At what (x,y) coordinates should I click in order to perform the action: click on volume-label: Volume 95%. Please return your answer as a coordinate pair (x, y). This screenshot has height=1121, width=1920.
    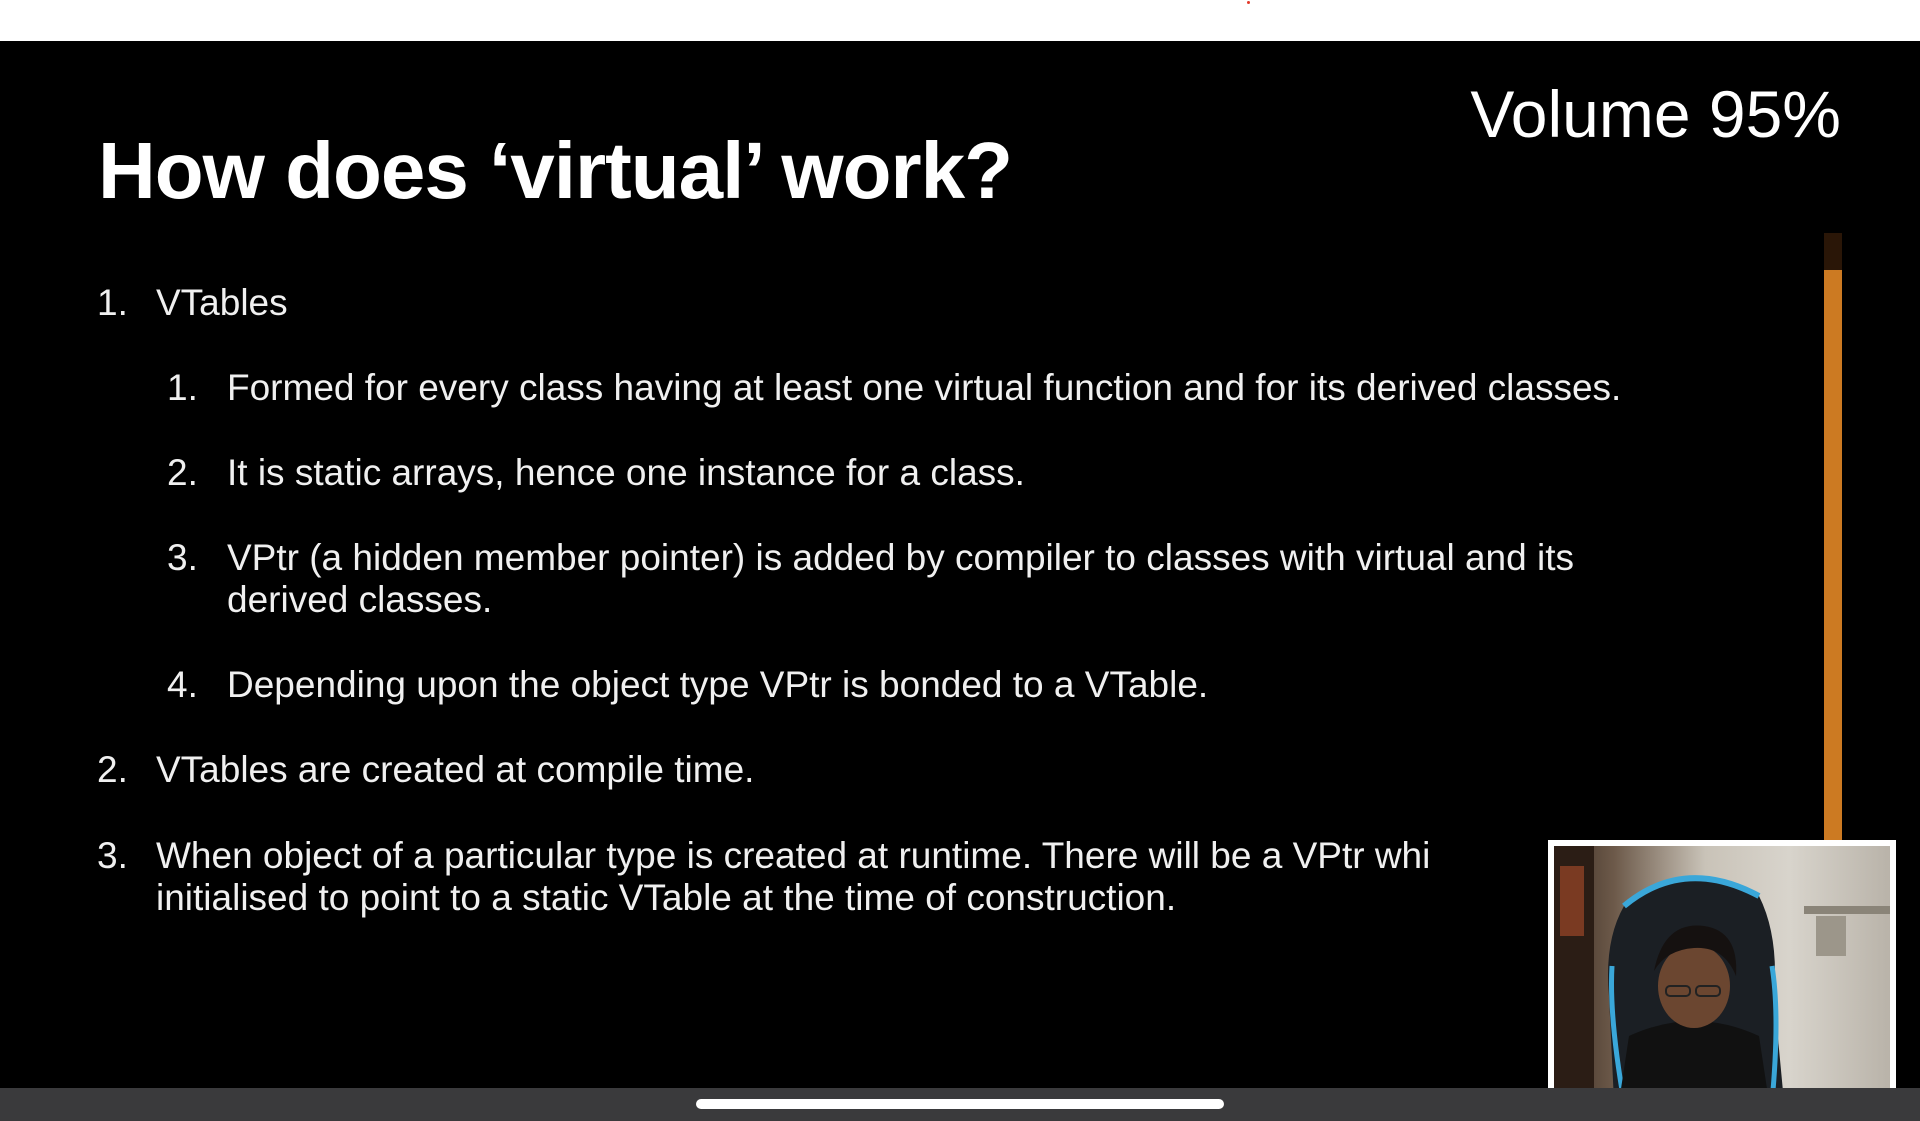
    Looking at the image, I should click on (1655, 114).